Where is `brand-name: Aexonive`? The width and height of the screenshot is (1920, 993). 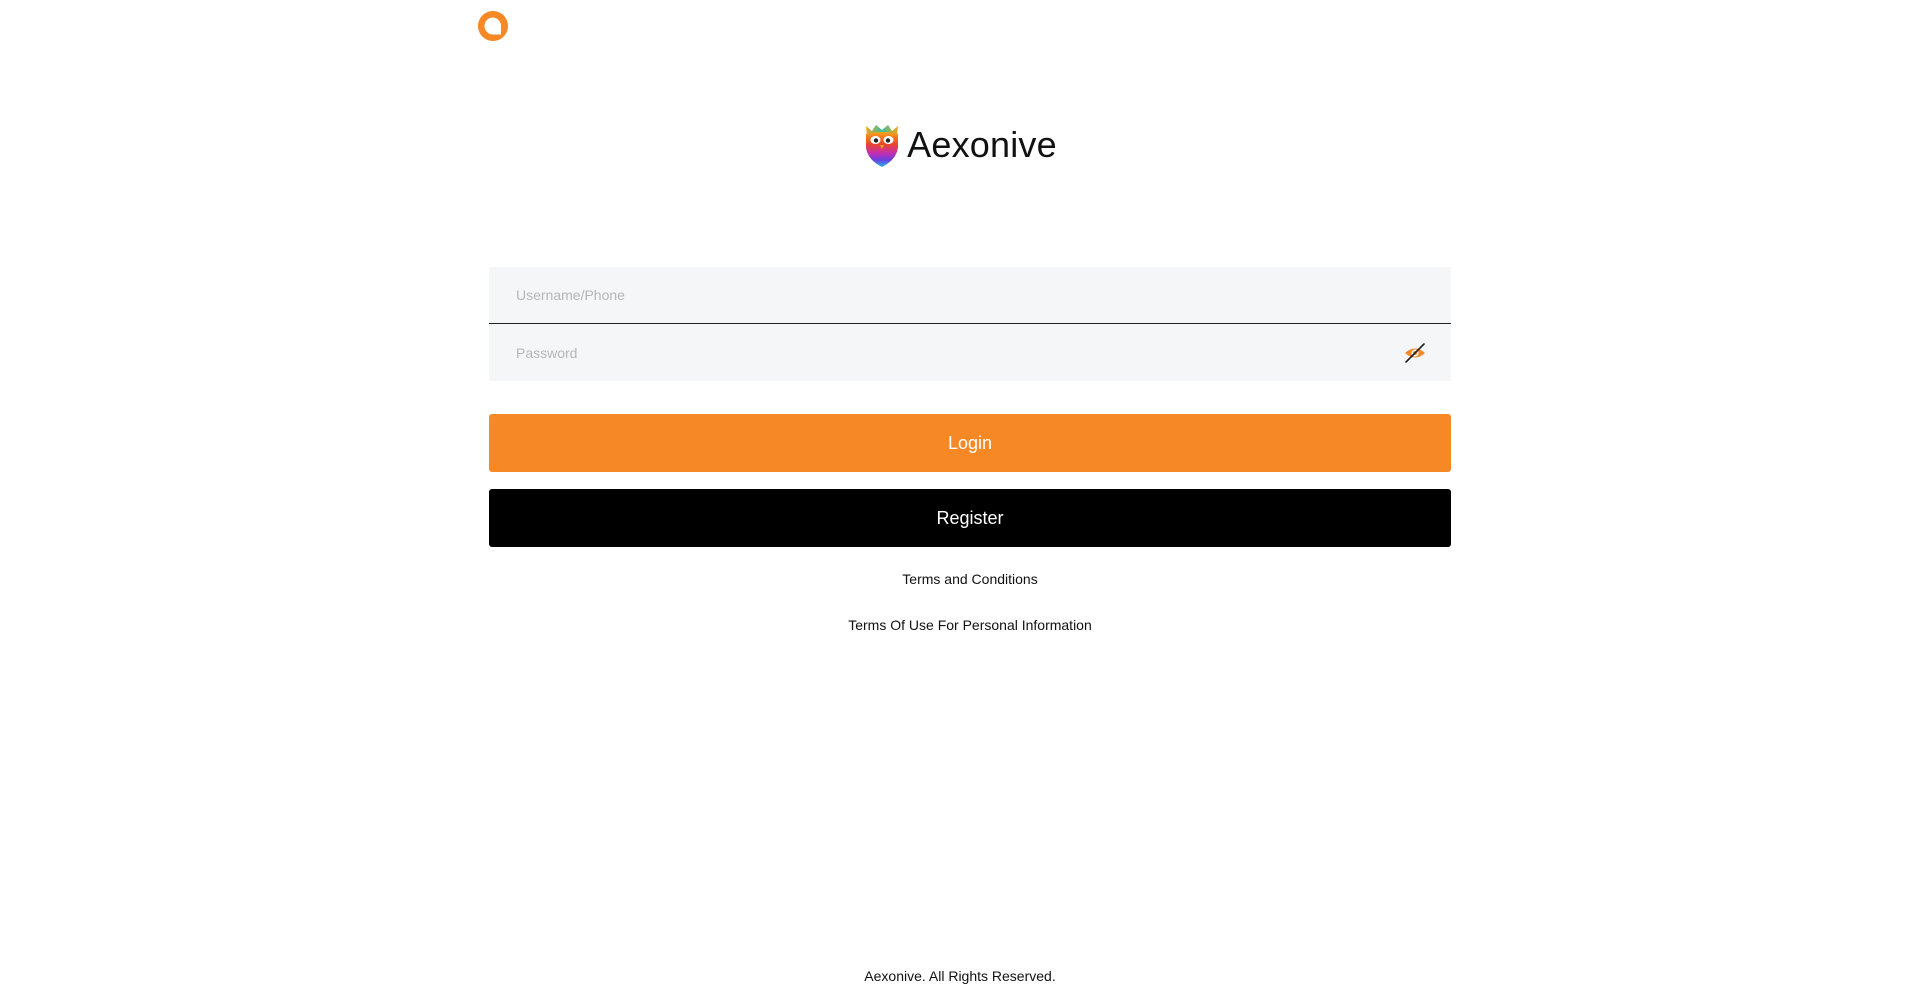 brand-name: Aexonive is located at coordinates (982, 144).